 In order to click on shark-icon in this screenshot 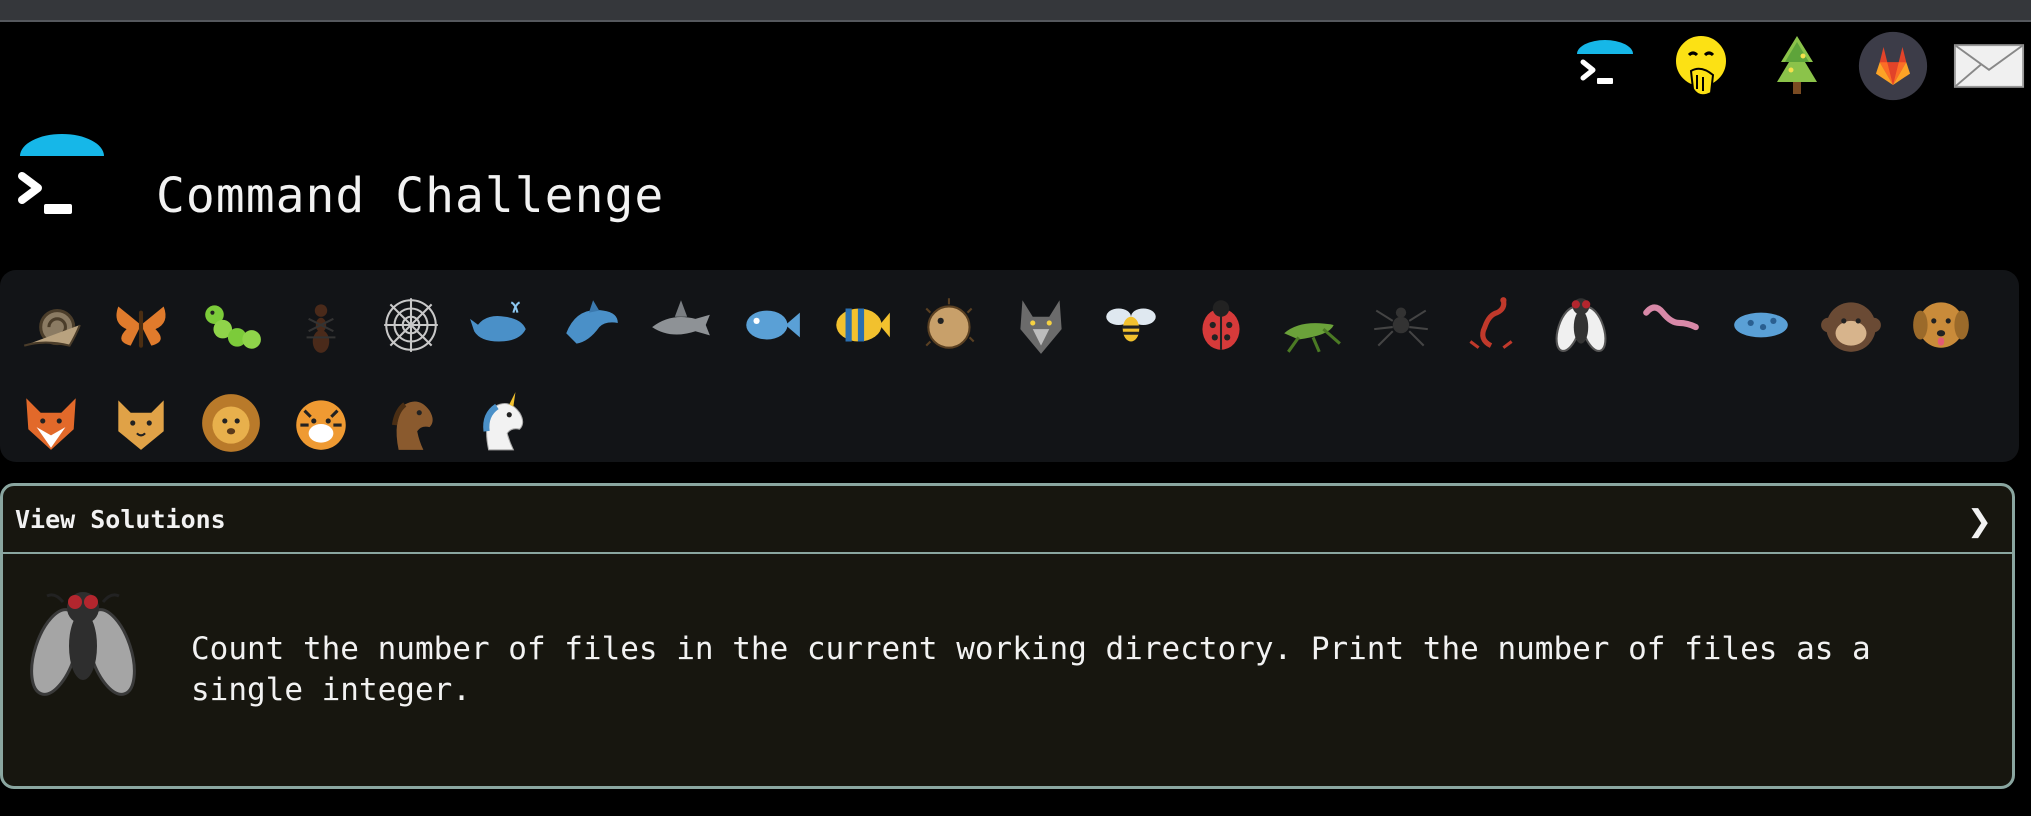, I will do `click(681, 318)`.